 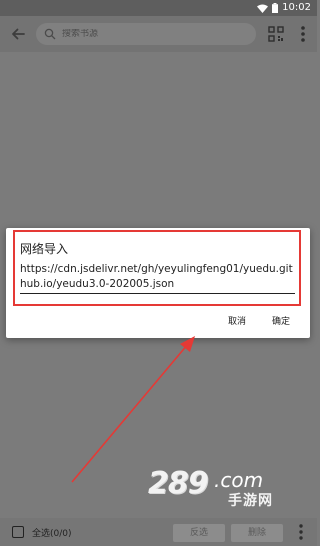 What do you see at coordinates (158, 532) in the screenshot?
I see `bottom-bar: 全选(0/0) 反选 删除` at bounding box center [158, 532].